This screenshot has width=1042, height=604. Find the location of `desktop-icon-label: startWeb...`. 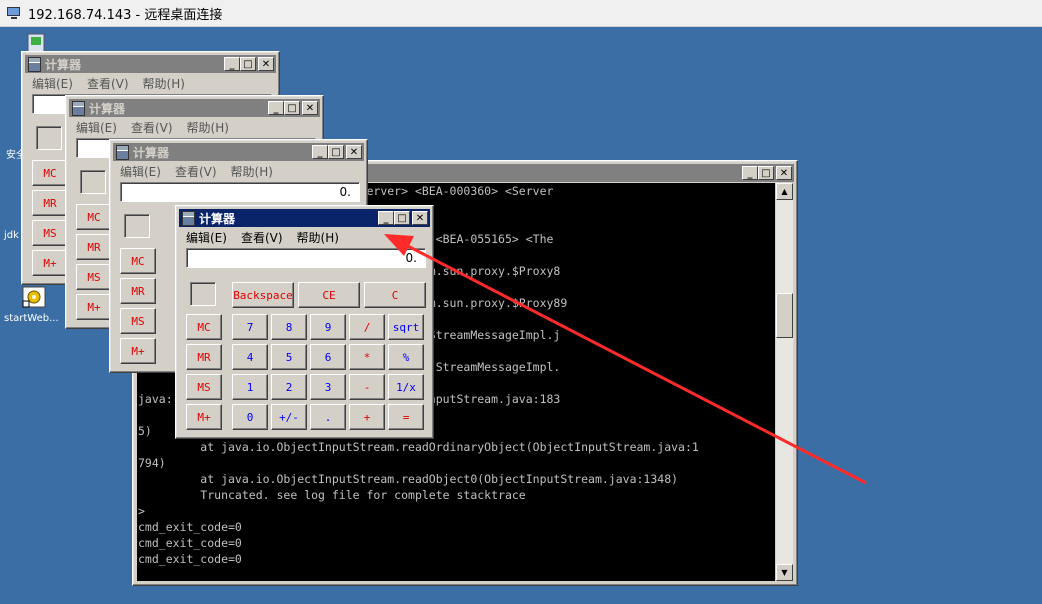

desktop-icon-label: startWeb... is located at coordinates (31, 318).